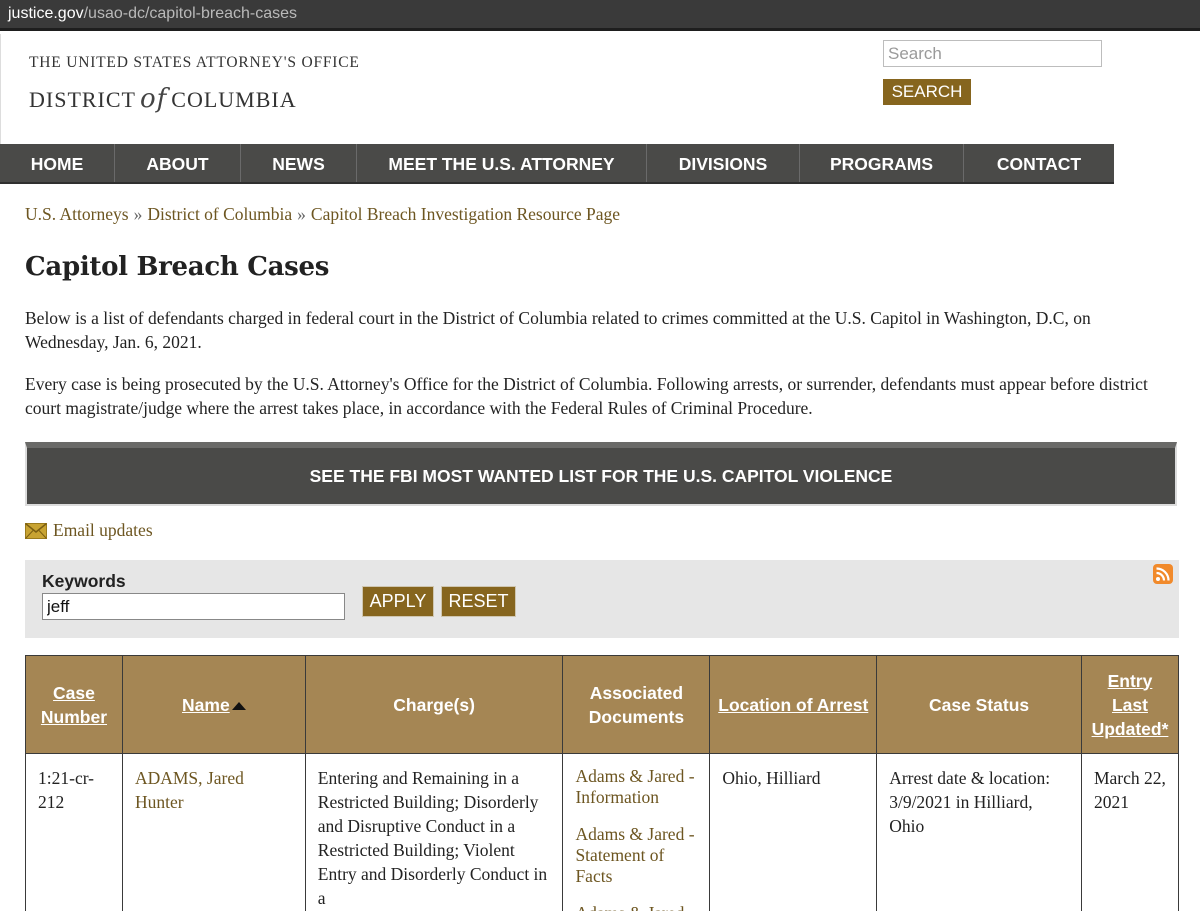 This screenshot has width=1200, height=911. I want to click on breadcrumb-us-attorneys: U.S. Attorneys, so click(77, 214).